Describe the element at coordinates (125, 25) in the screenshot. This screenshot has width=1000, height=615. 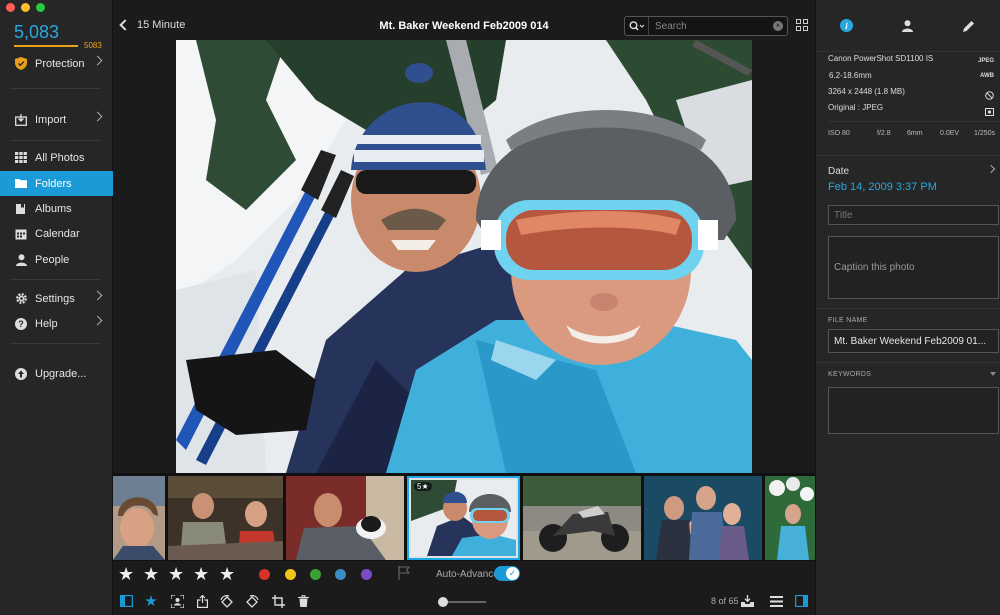
I see `chevron-left-icon` at that location.